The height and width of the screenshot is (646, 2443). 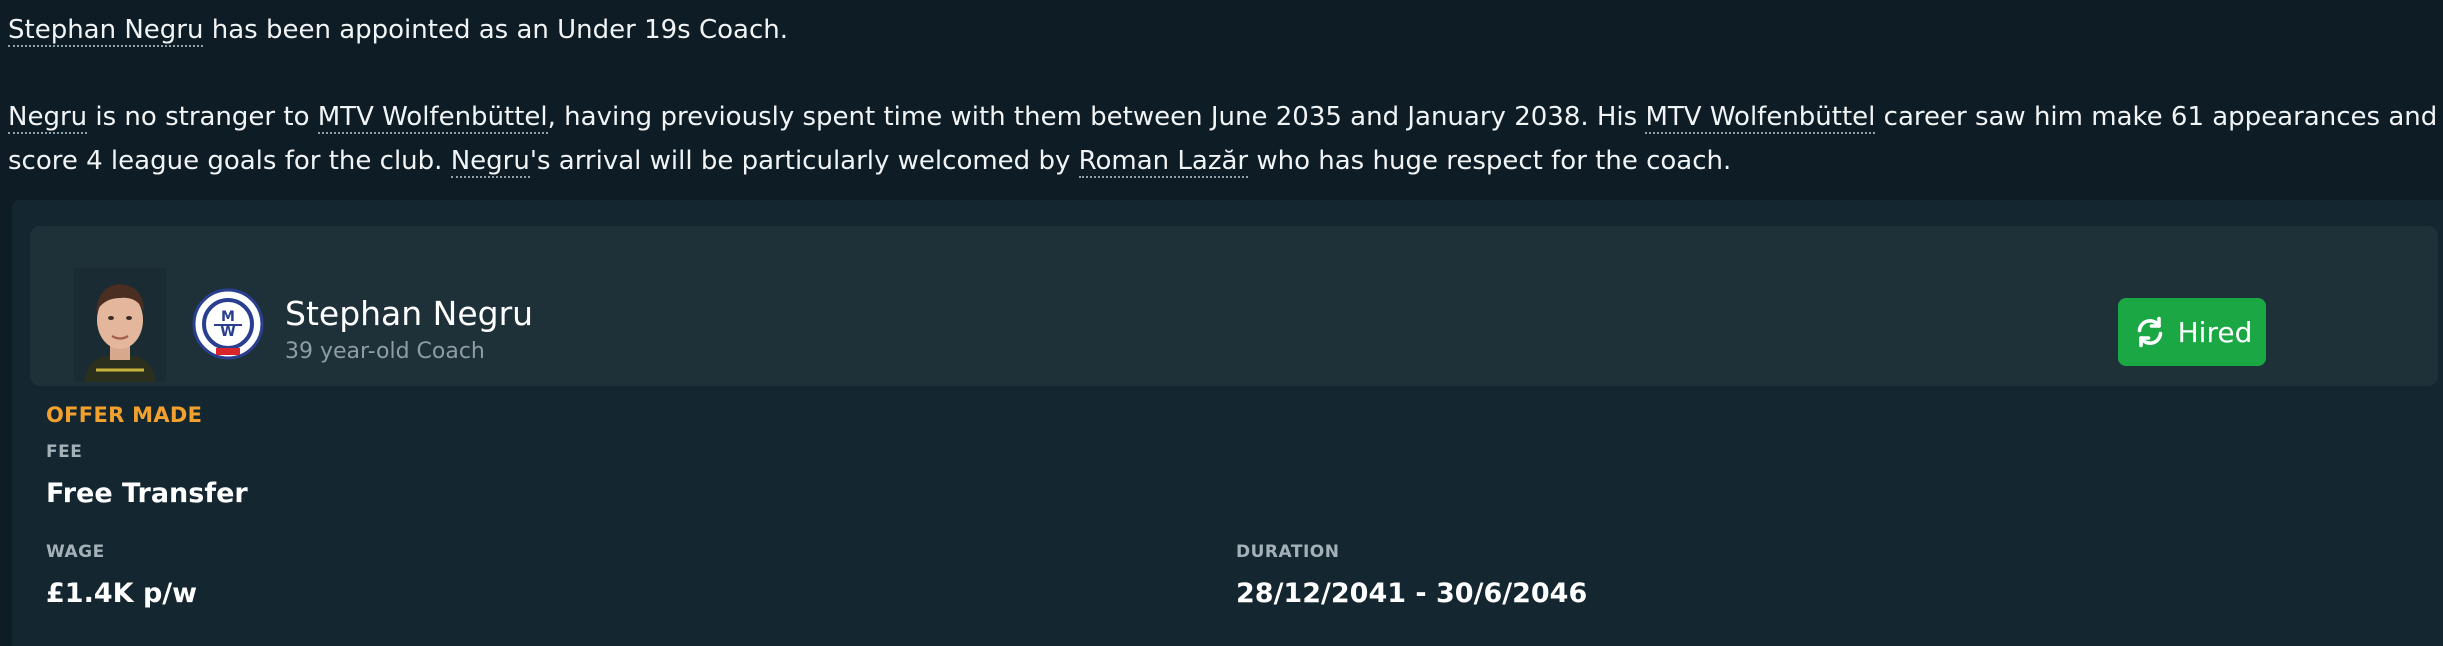 I want to click on person-name: Stephan Negru, so click(x=409, y=314).